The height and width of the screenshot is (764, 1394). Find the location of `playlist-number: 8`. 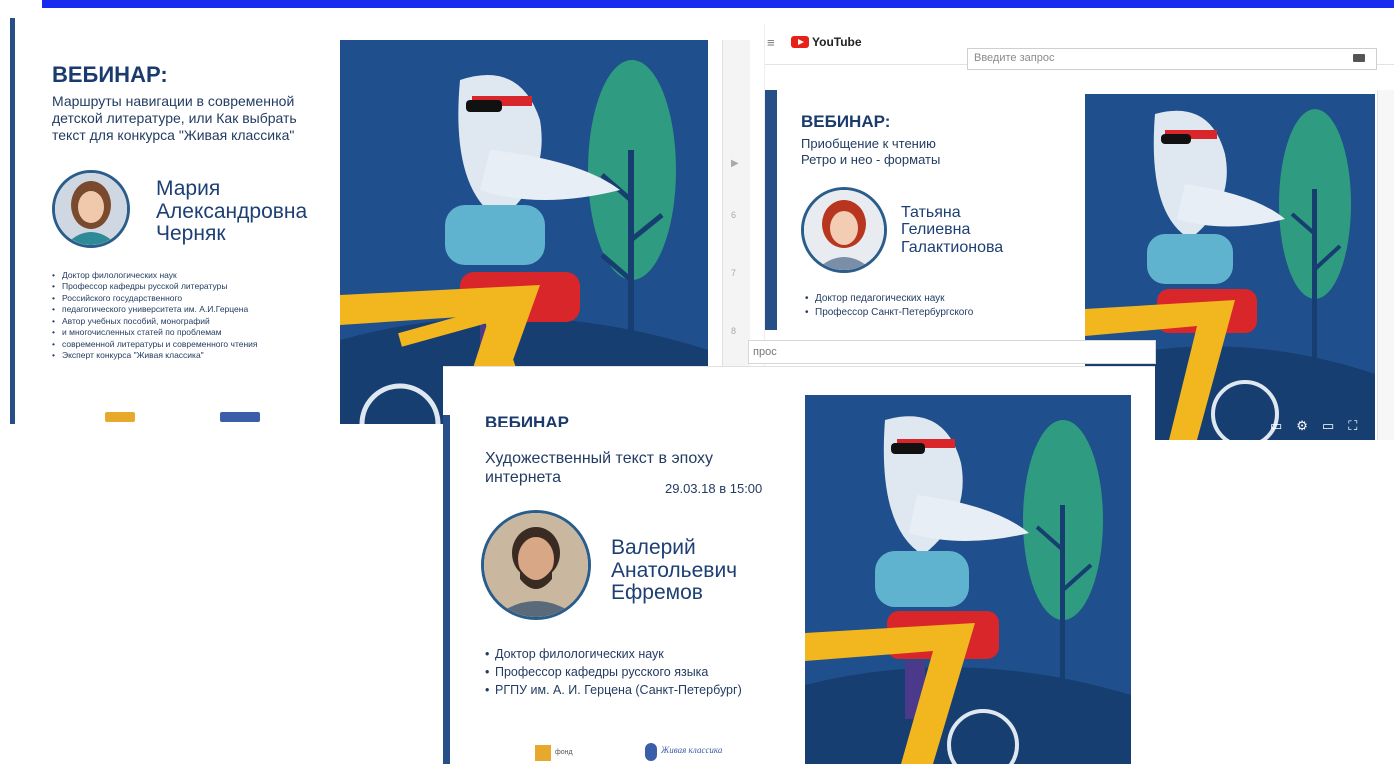

playlist-number: 8 is located at coordinates (734, 331).